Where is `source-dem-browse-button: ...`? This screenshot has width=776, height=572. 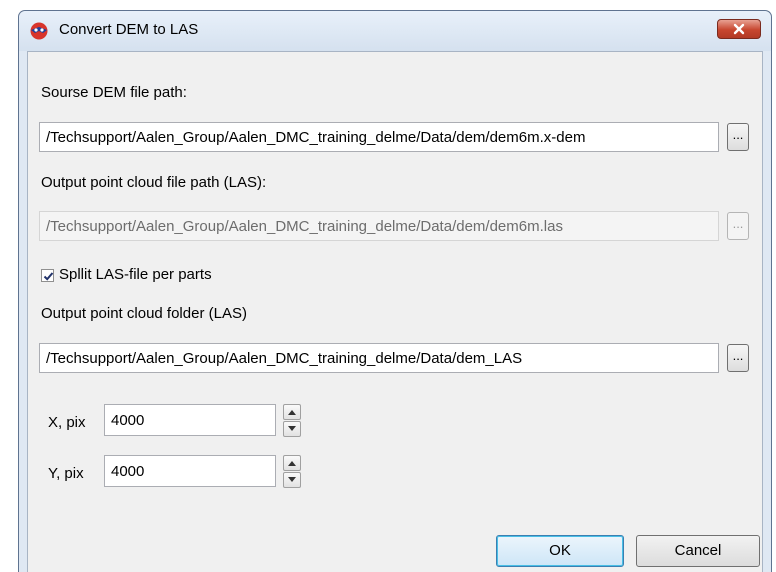 source-dem-browse-button: ... is located at coordinates (738, 137).